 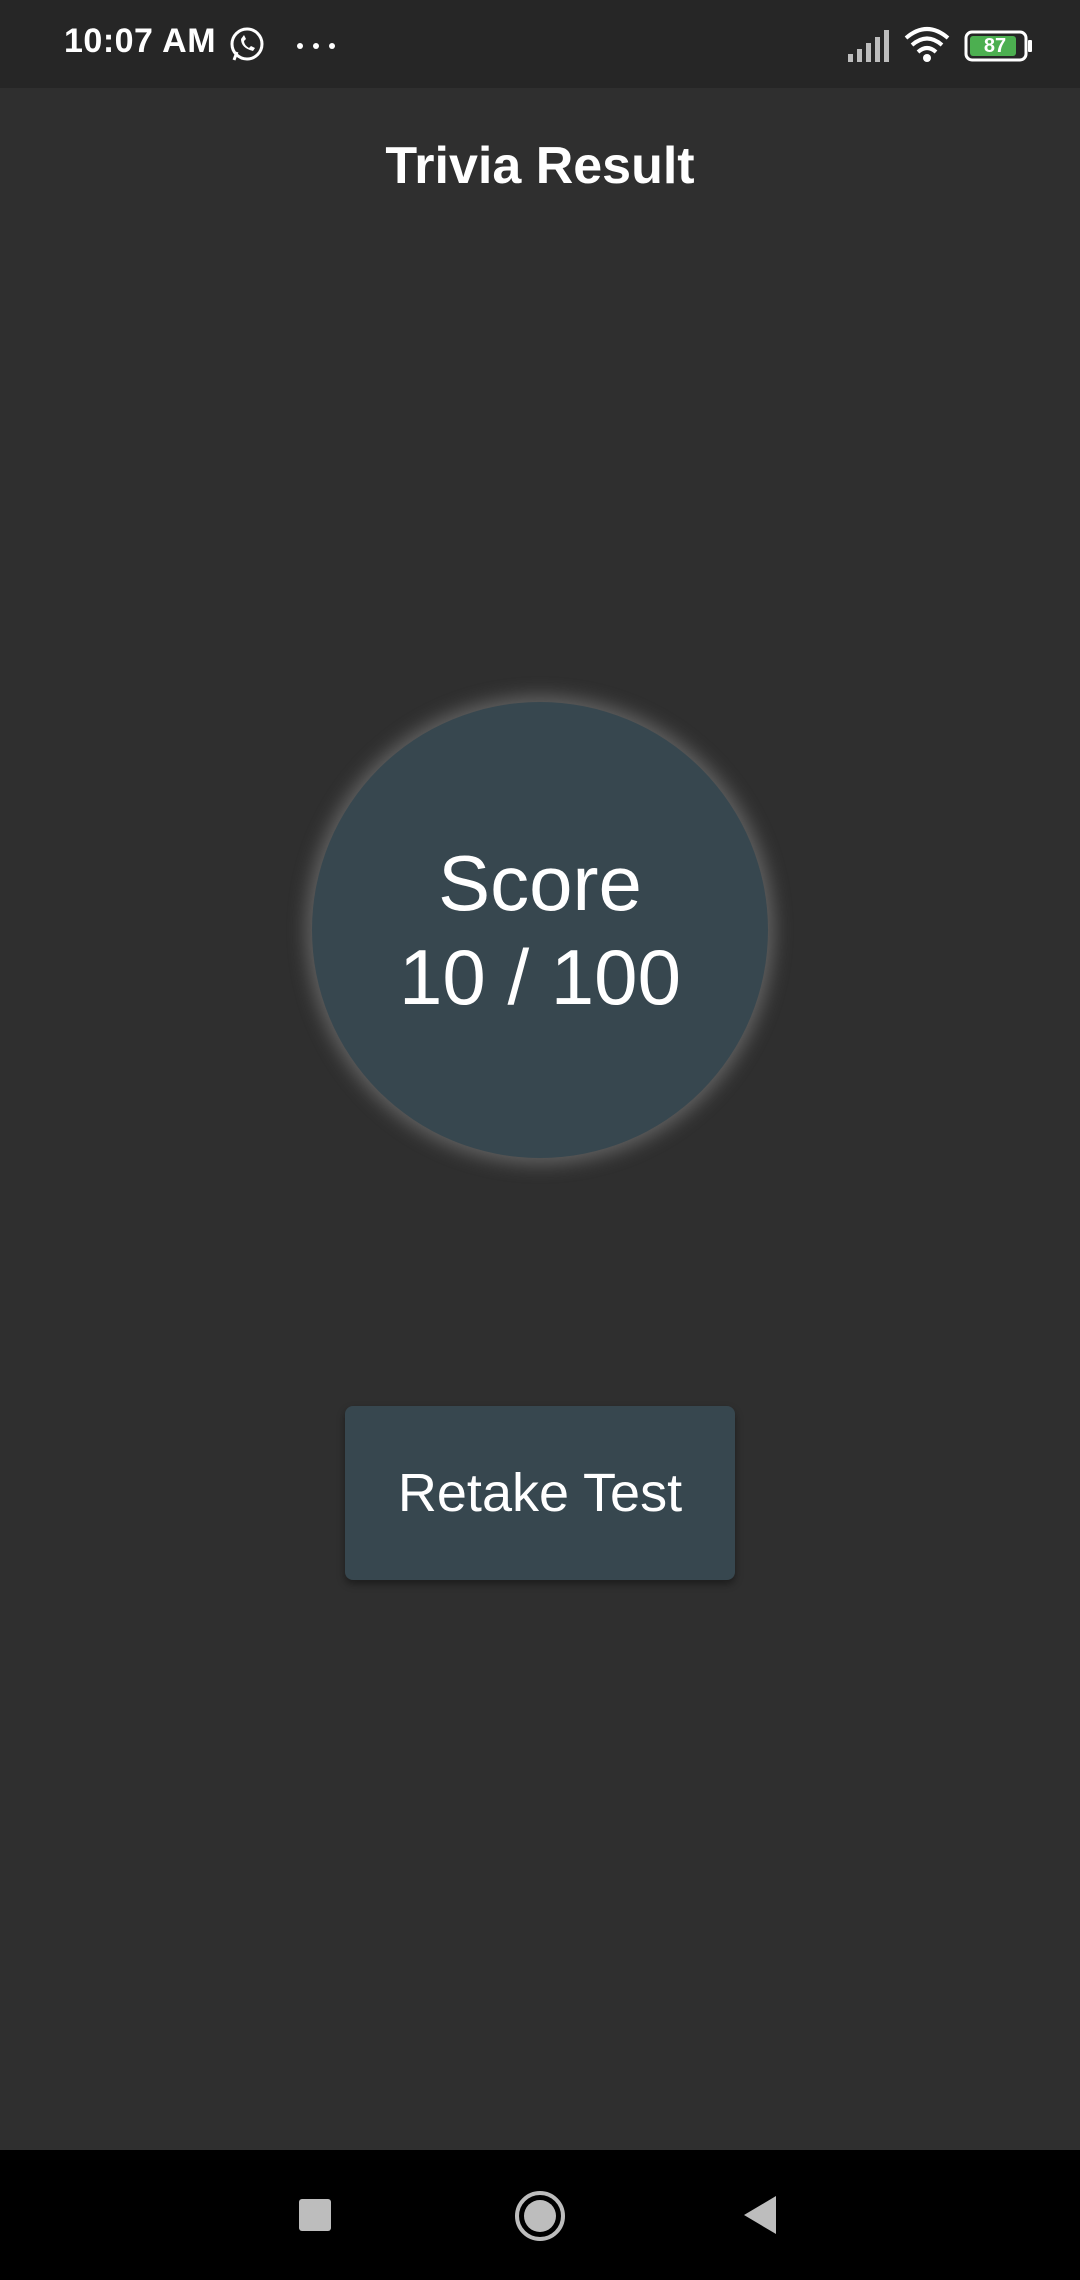 What do you see at coordinates (540, 930) in the screenshot?
I see `score-circle: Score 10 / 100` at bounding box center [540, 930].